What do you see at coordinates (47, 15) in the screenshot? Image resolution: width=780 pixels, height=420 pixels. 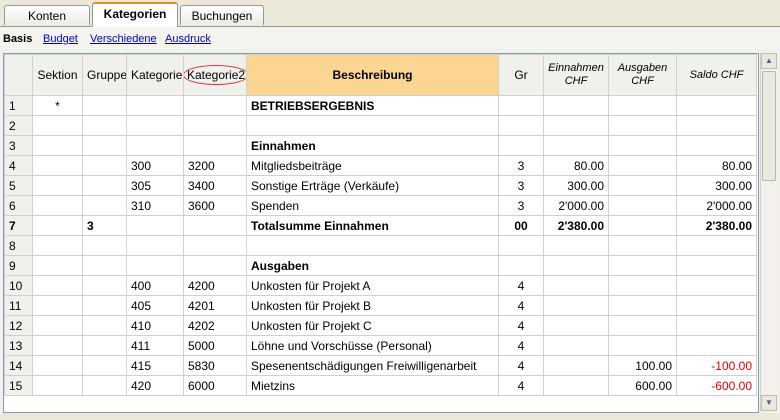 I see `tab-konten: Konten` at bounding box center [47, 15].